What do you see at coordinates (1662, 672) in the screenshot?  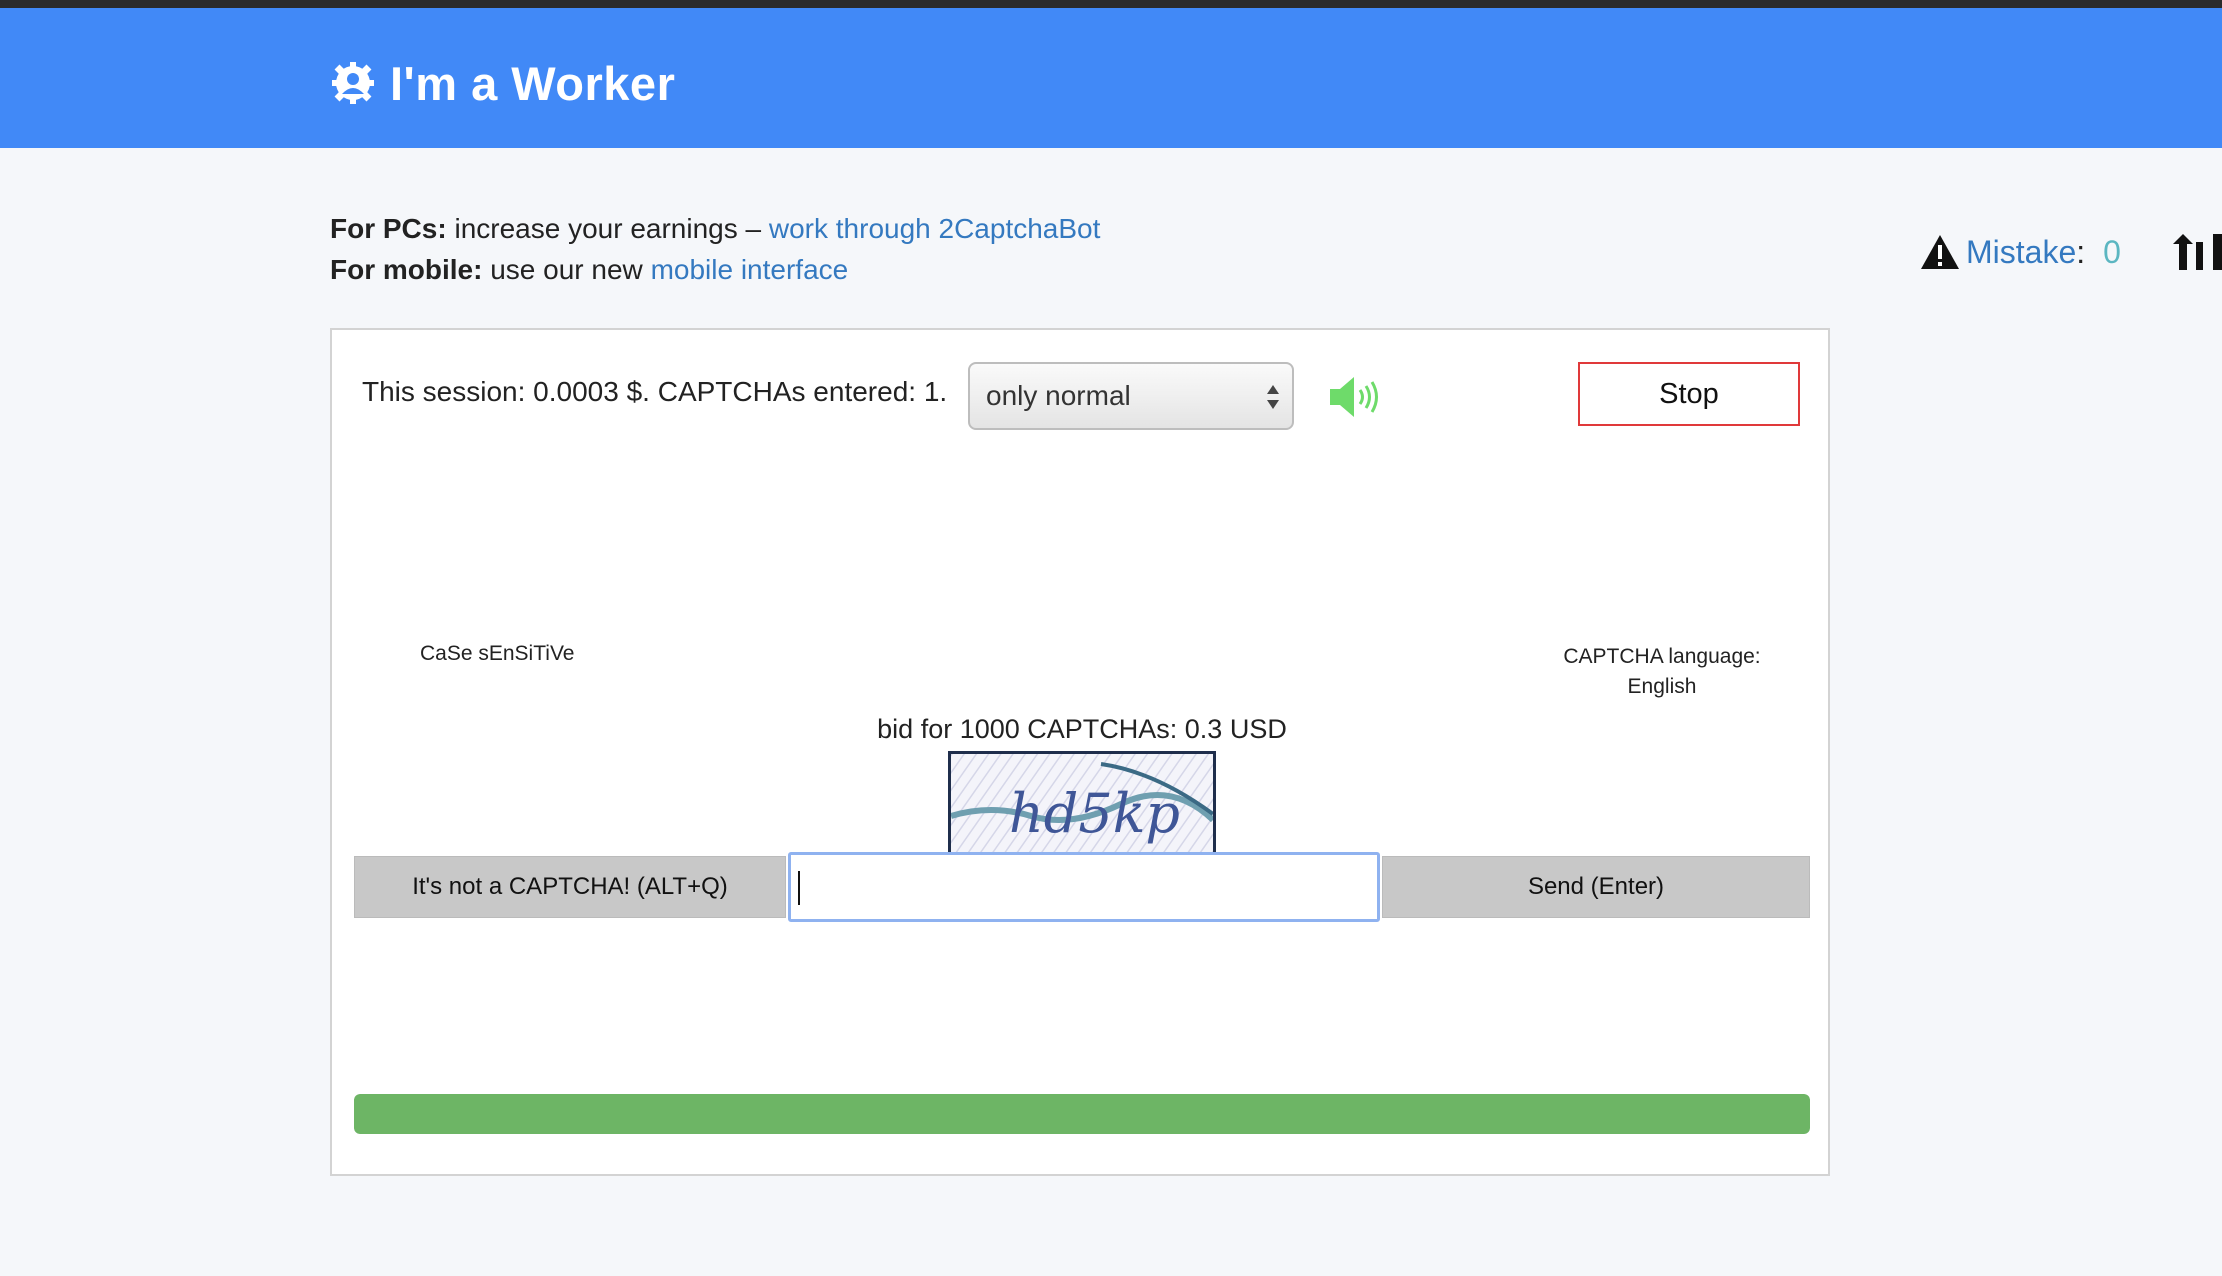 I see `captcha-language: CAPTCHA language: English` at bounding box center [1662, 672].